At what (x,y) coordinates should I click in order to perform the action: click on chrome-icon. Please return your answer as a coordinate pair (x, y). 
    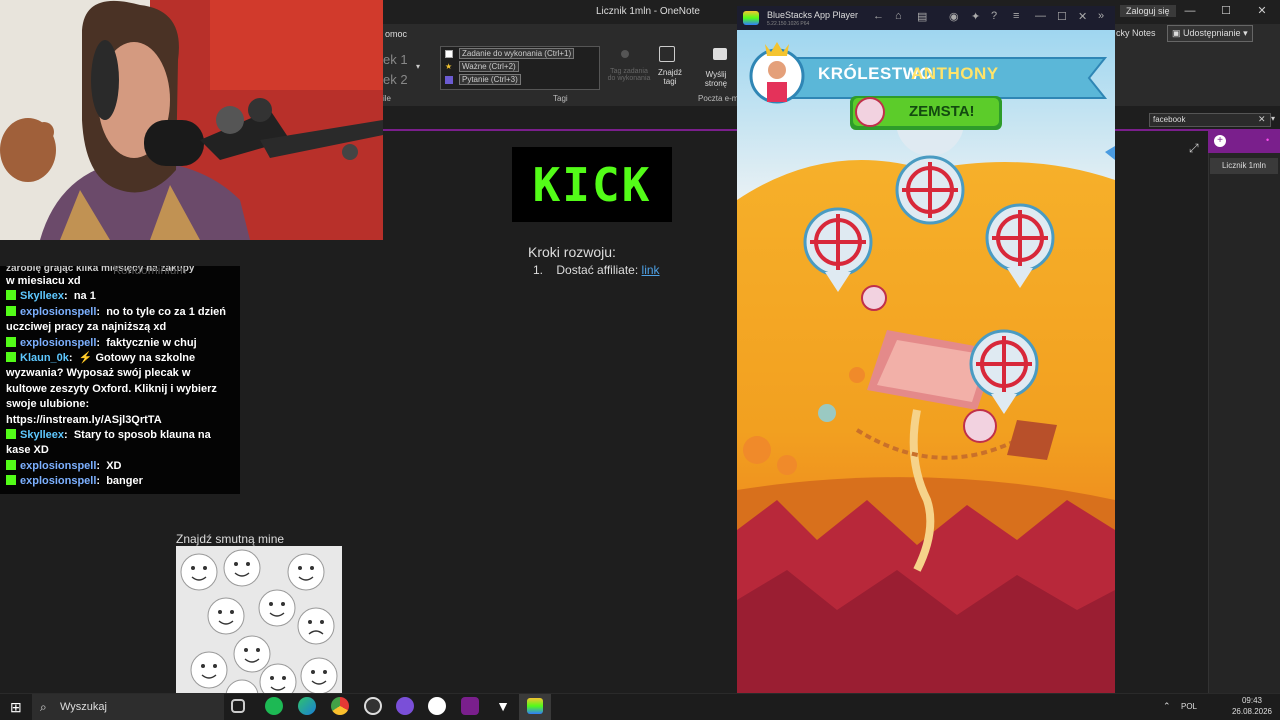
    Looking at the image, I should click on (340, 706).